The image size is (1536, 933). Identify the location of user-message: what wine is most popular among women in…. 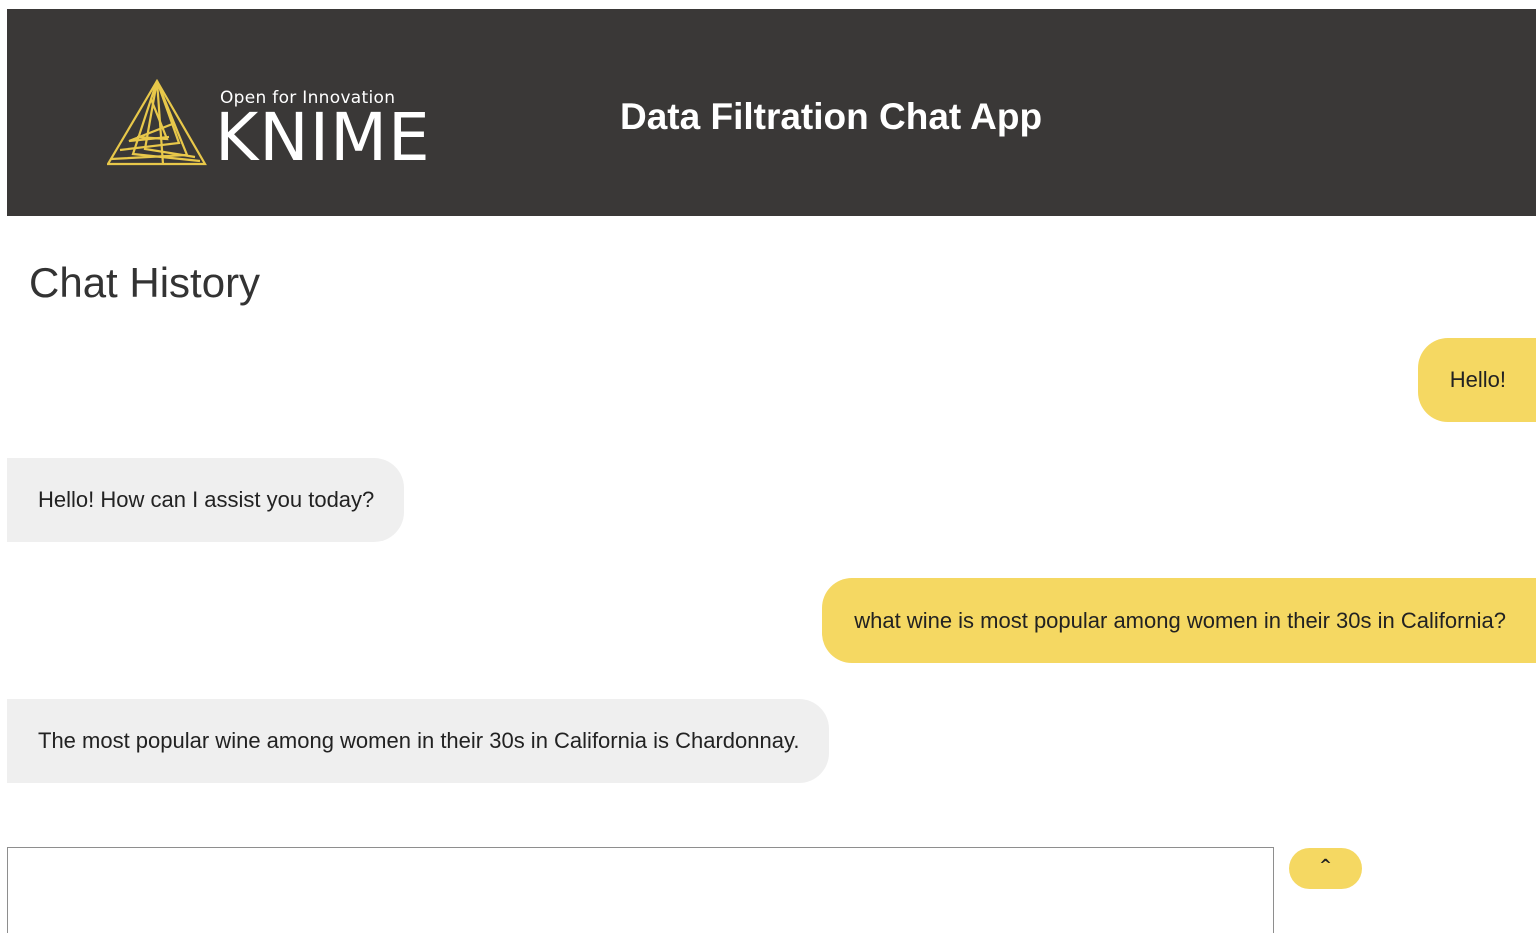
(1179, 620).